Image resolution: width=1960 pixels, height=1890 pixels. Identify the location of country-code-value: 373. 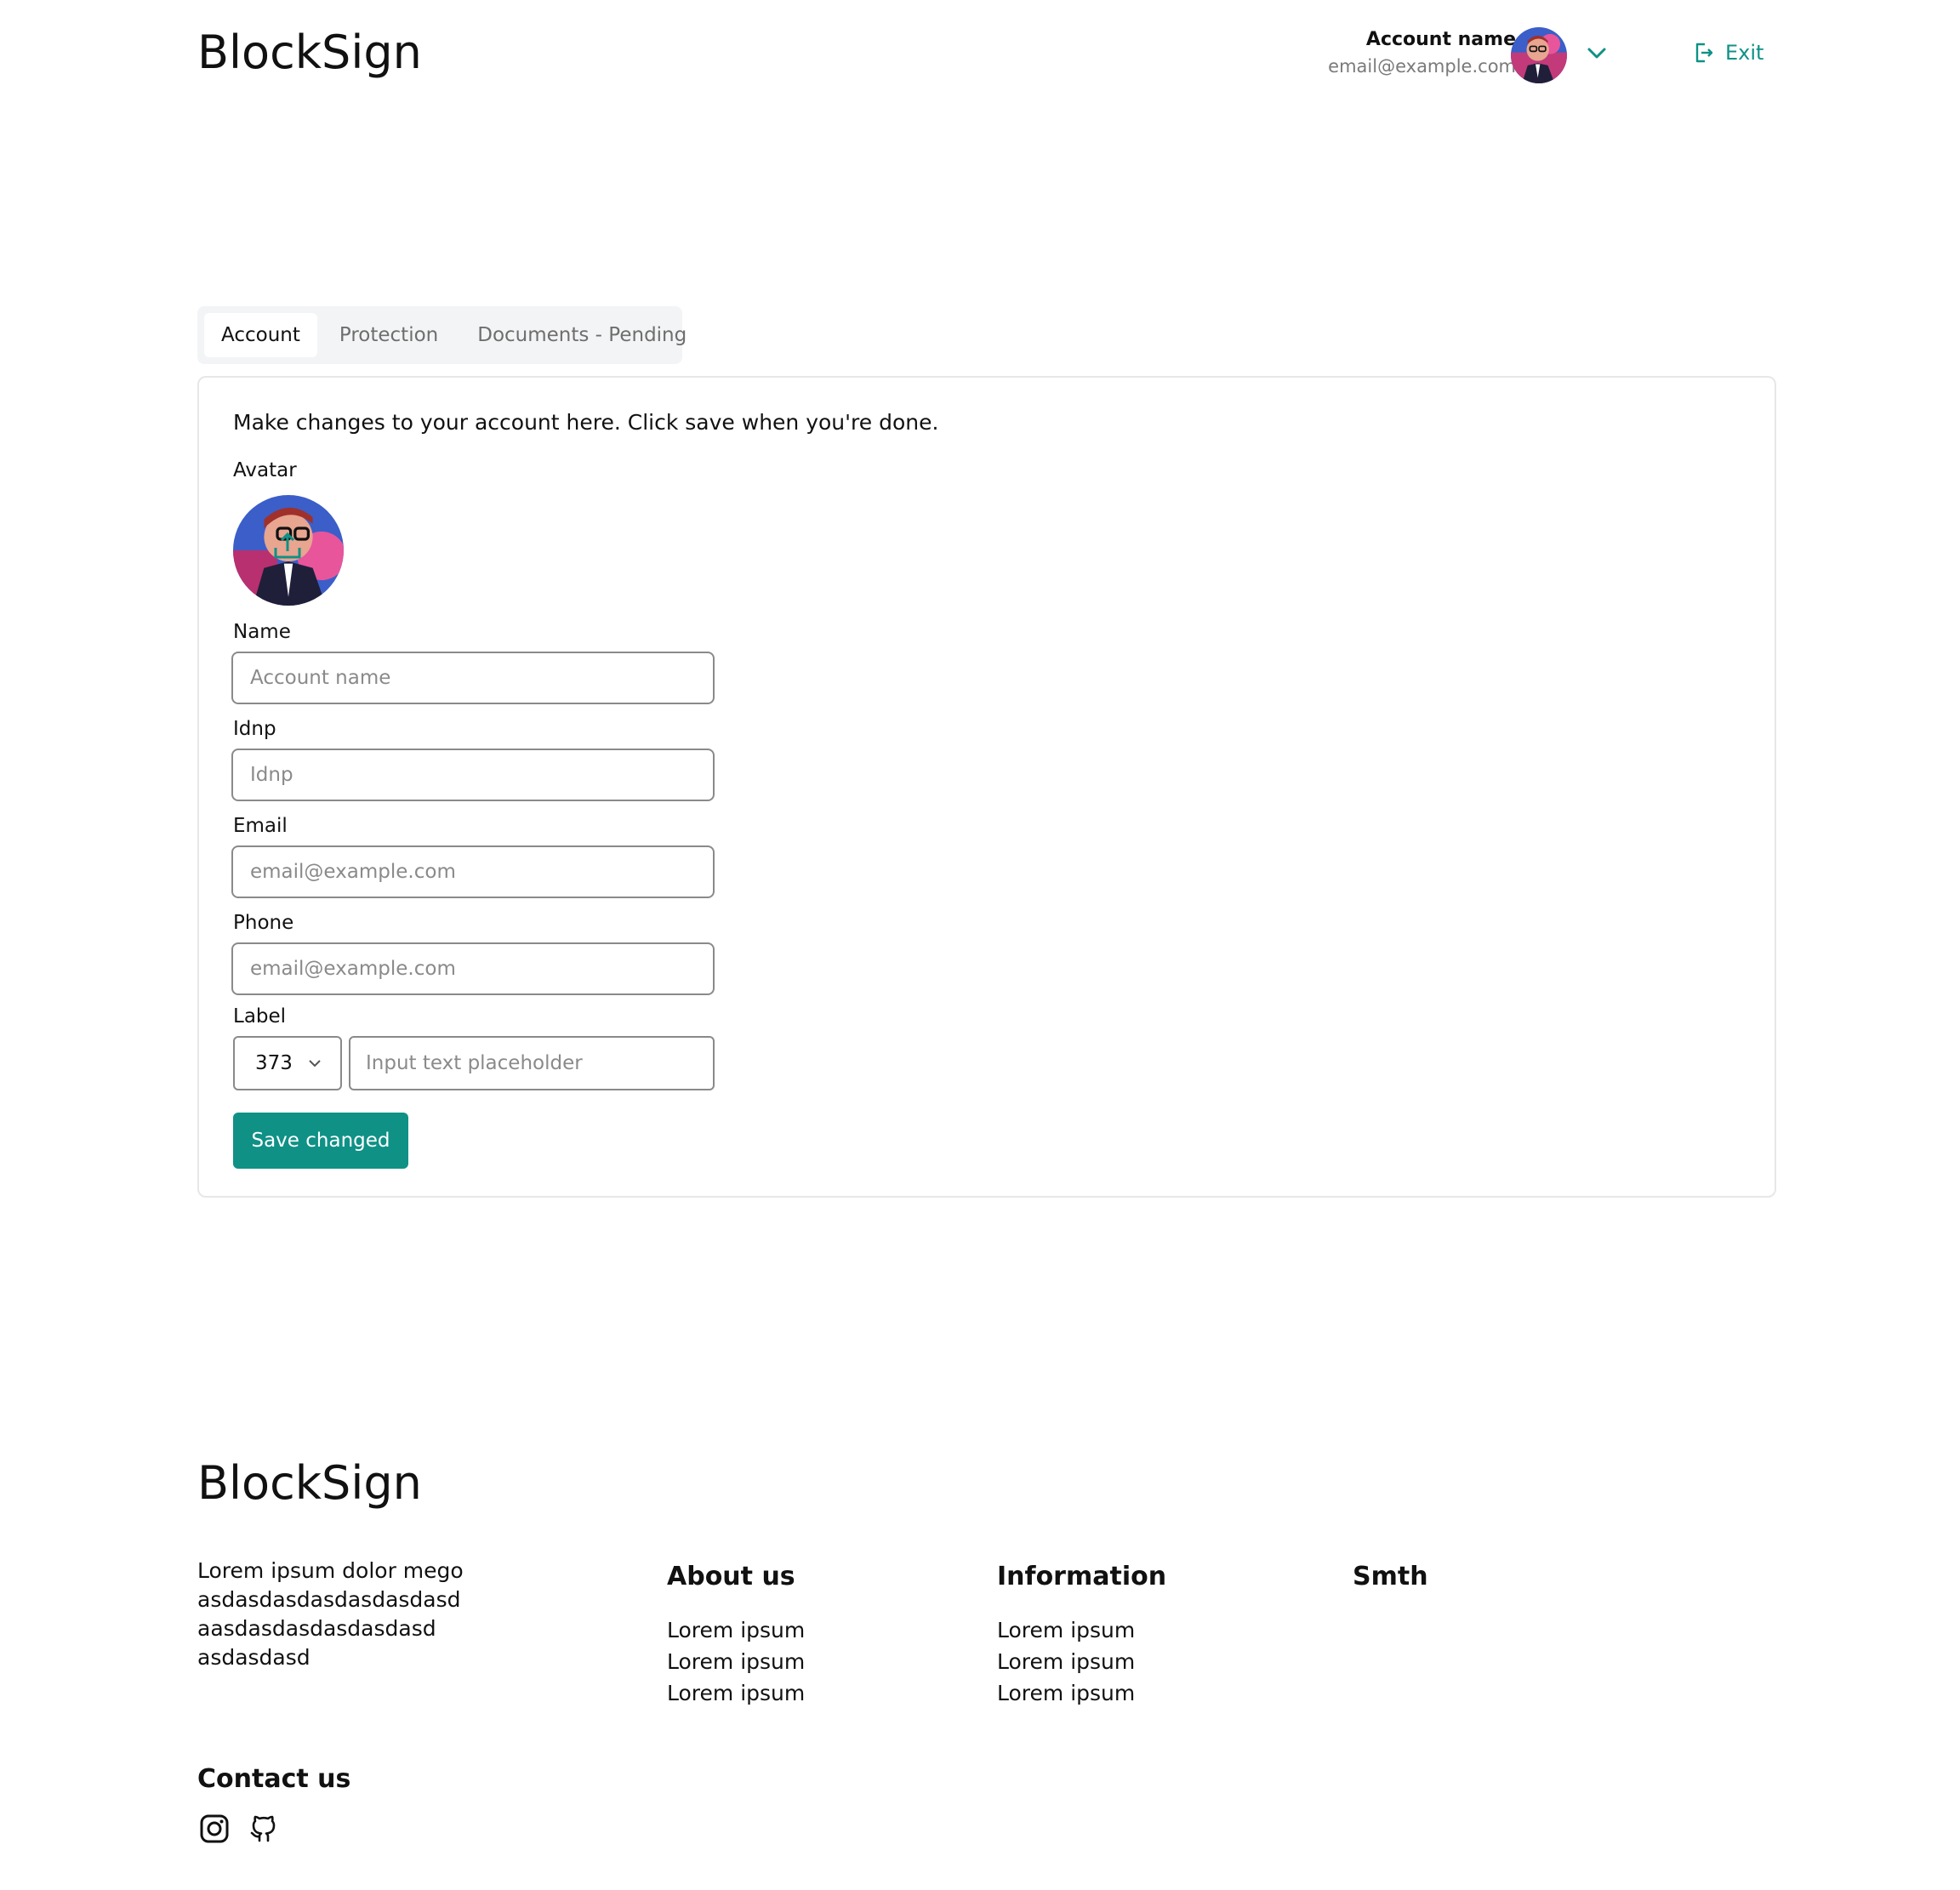
(274, 1063).